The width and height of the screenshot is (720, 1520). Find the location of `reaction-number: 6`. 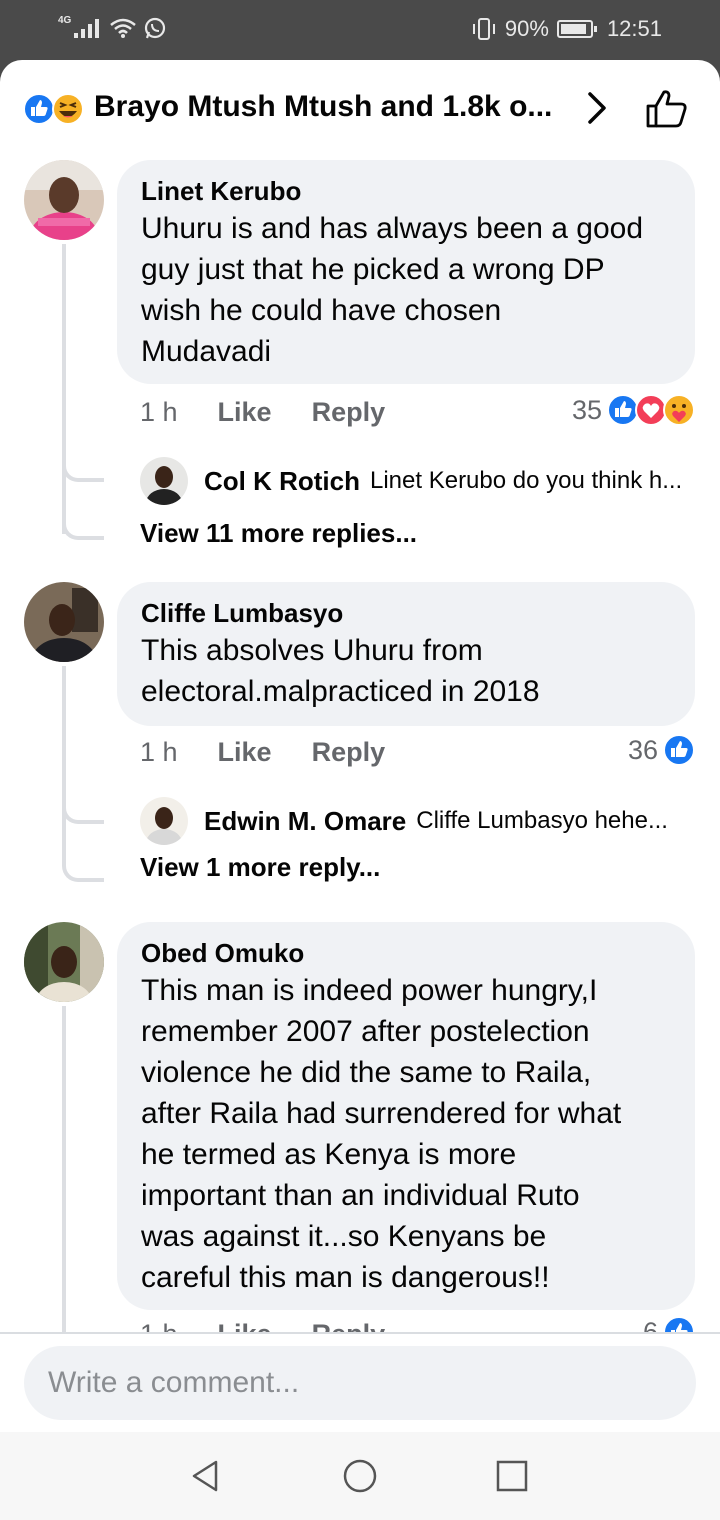

reaction-number: 6 is located at coordinates (650, 1324).